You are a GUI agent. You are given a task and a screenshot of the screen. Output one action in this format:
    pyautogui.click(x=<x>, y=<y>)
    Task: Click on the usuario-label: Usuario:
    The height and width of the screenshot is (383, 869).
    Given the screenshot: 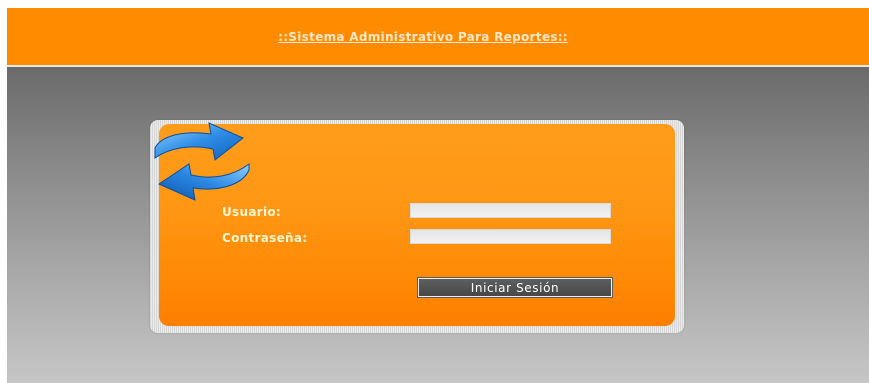 What is the action you would take?
    pyautogui.click(x=252, y=212)
    